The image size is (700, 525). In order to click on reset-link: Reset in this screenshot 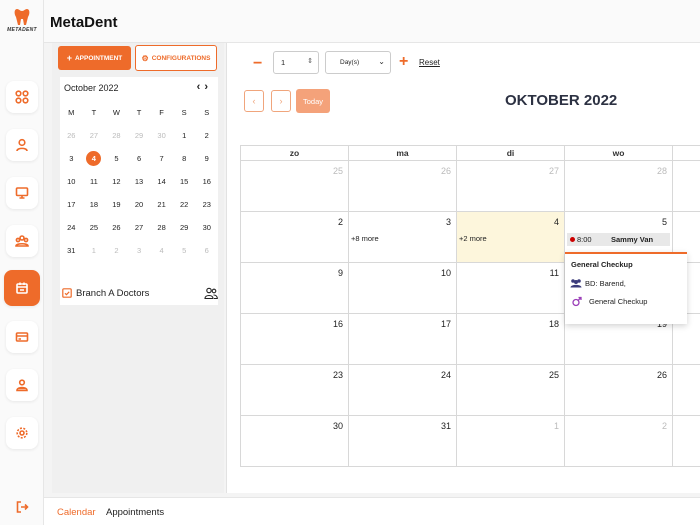, I will do `click(429, 62)`.